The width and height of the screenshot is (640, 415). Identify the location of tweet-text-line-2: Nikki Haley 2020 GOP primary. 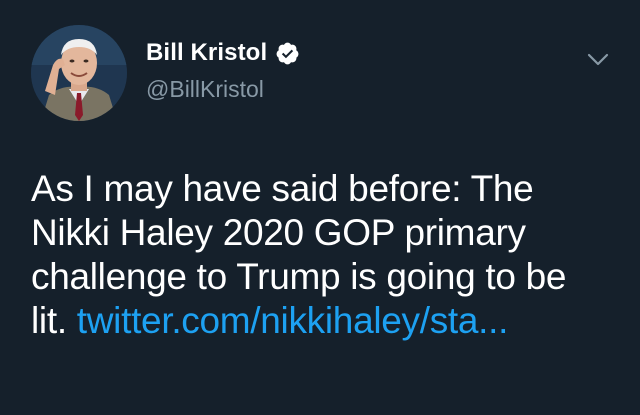
(278, 232).